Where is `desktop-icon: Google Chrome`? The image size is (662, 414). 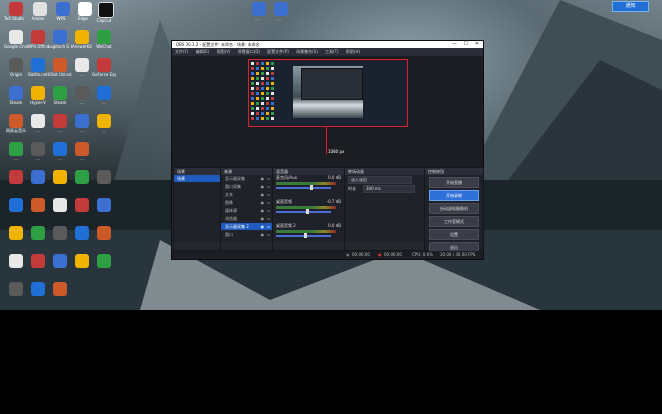 desktop-icon: Google Chrome is located at coordinates (16, 39).